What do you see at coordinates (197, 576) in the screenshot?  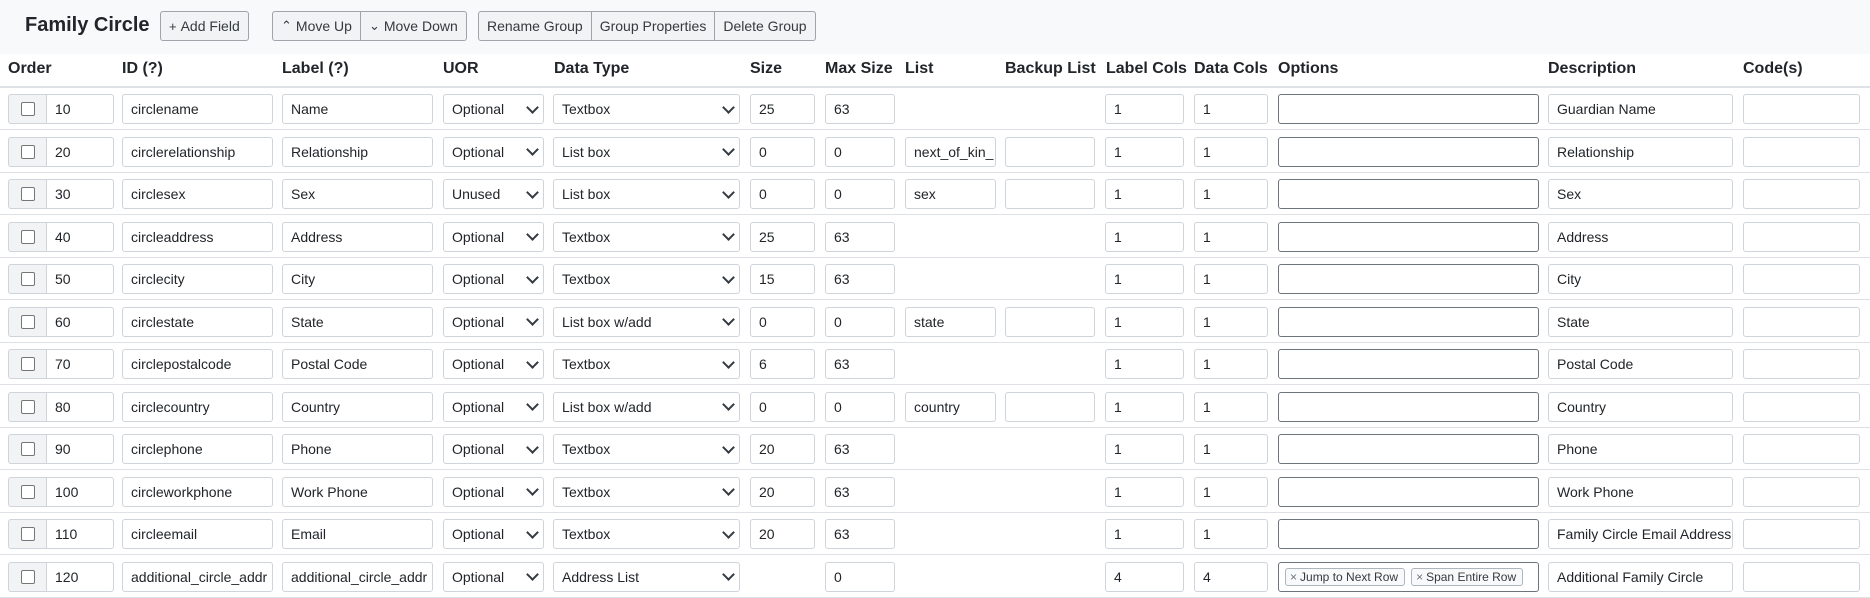 I see `id-input: additional_circle_addr` at bounding box center [197, 576].